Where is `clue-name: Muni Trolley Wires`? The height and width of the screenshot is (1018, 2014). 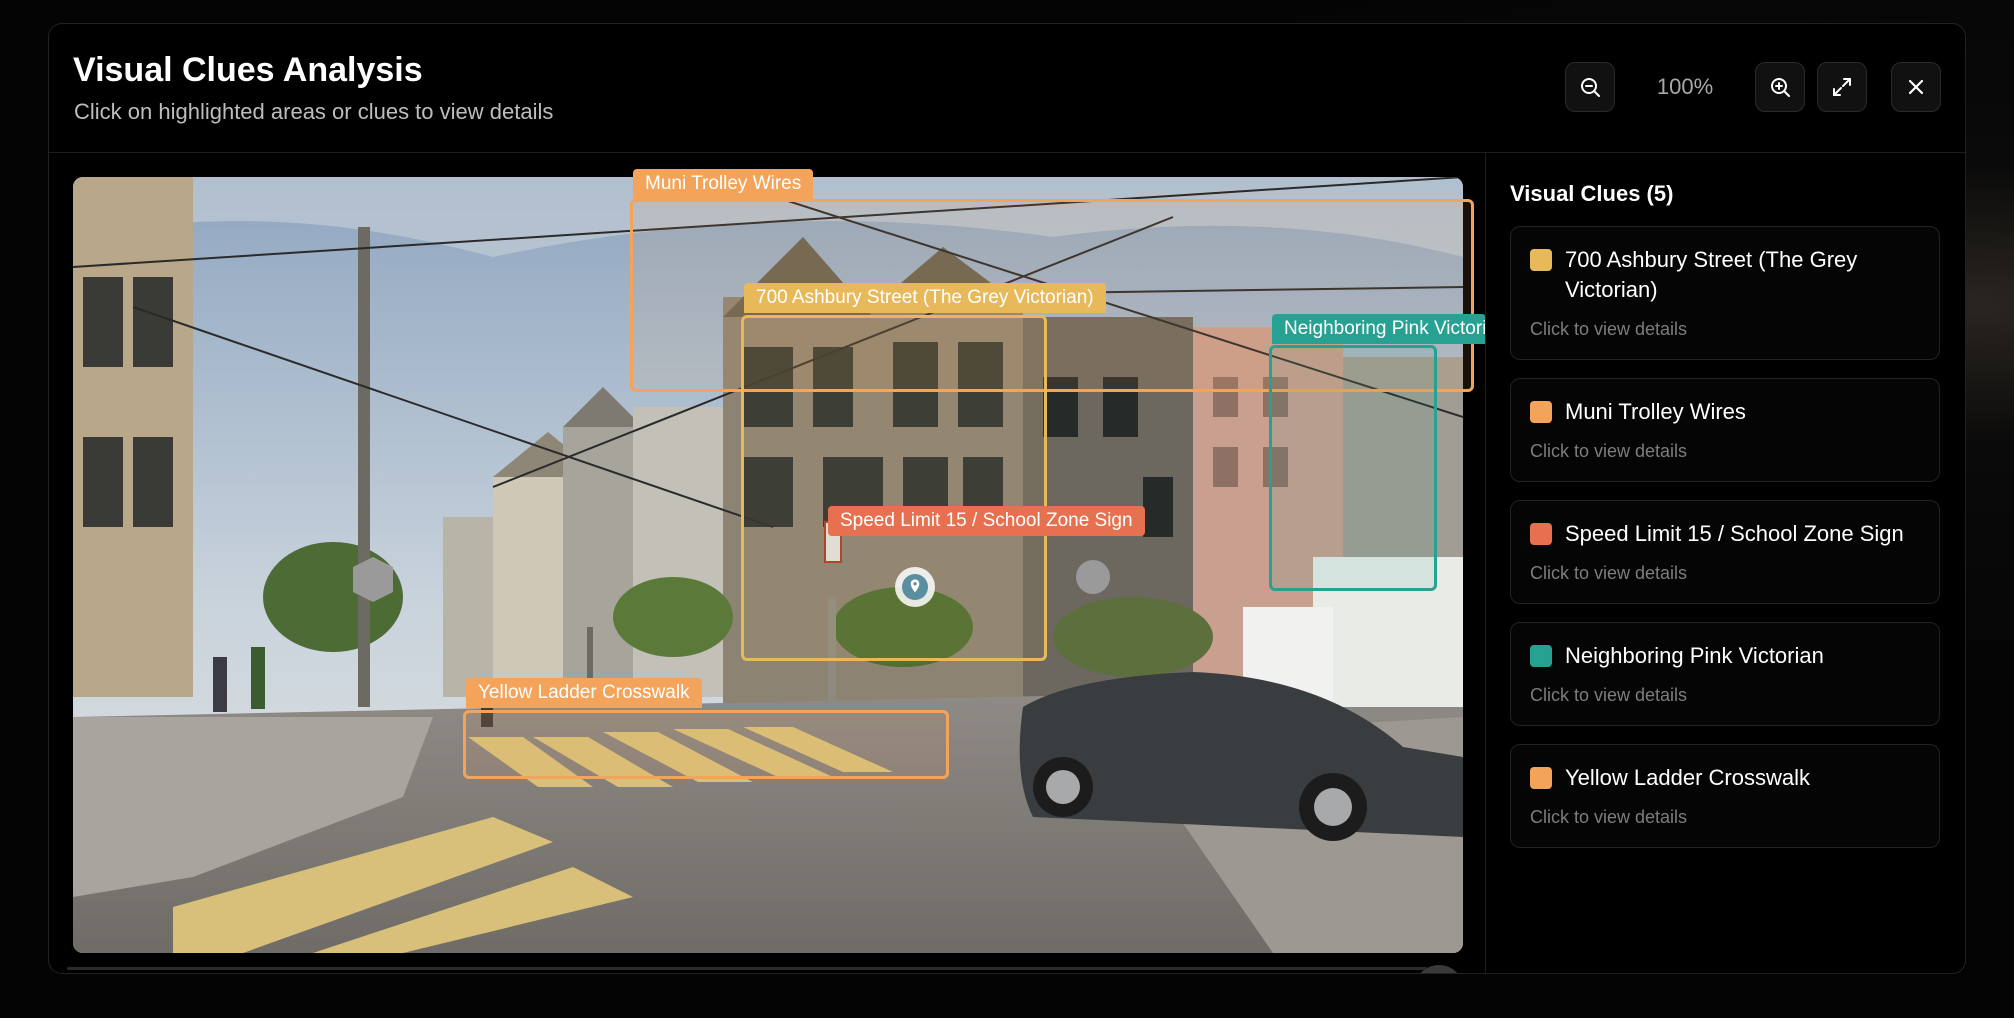 clue-name: Muni Trolley Wires is located at coordinates (1655, 411).